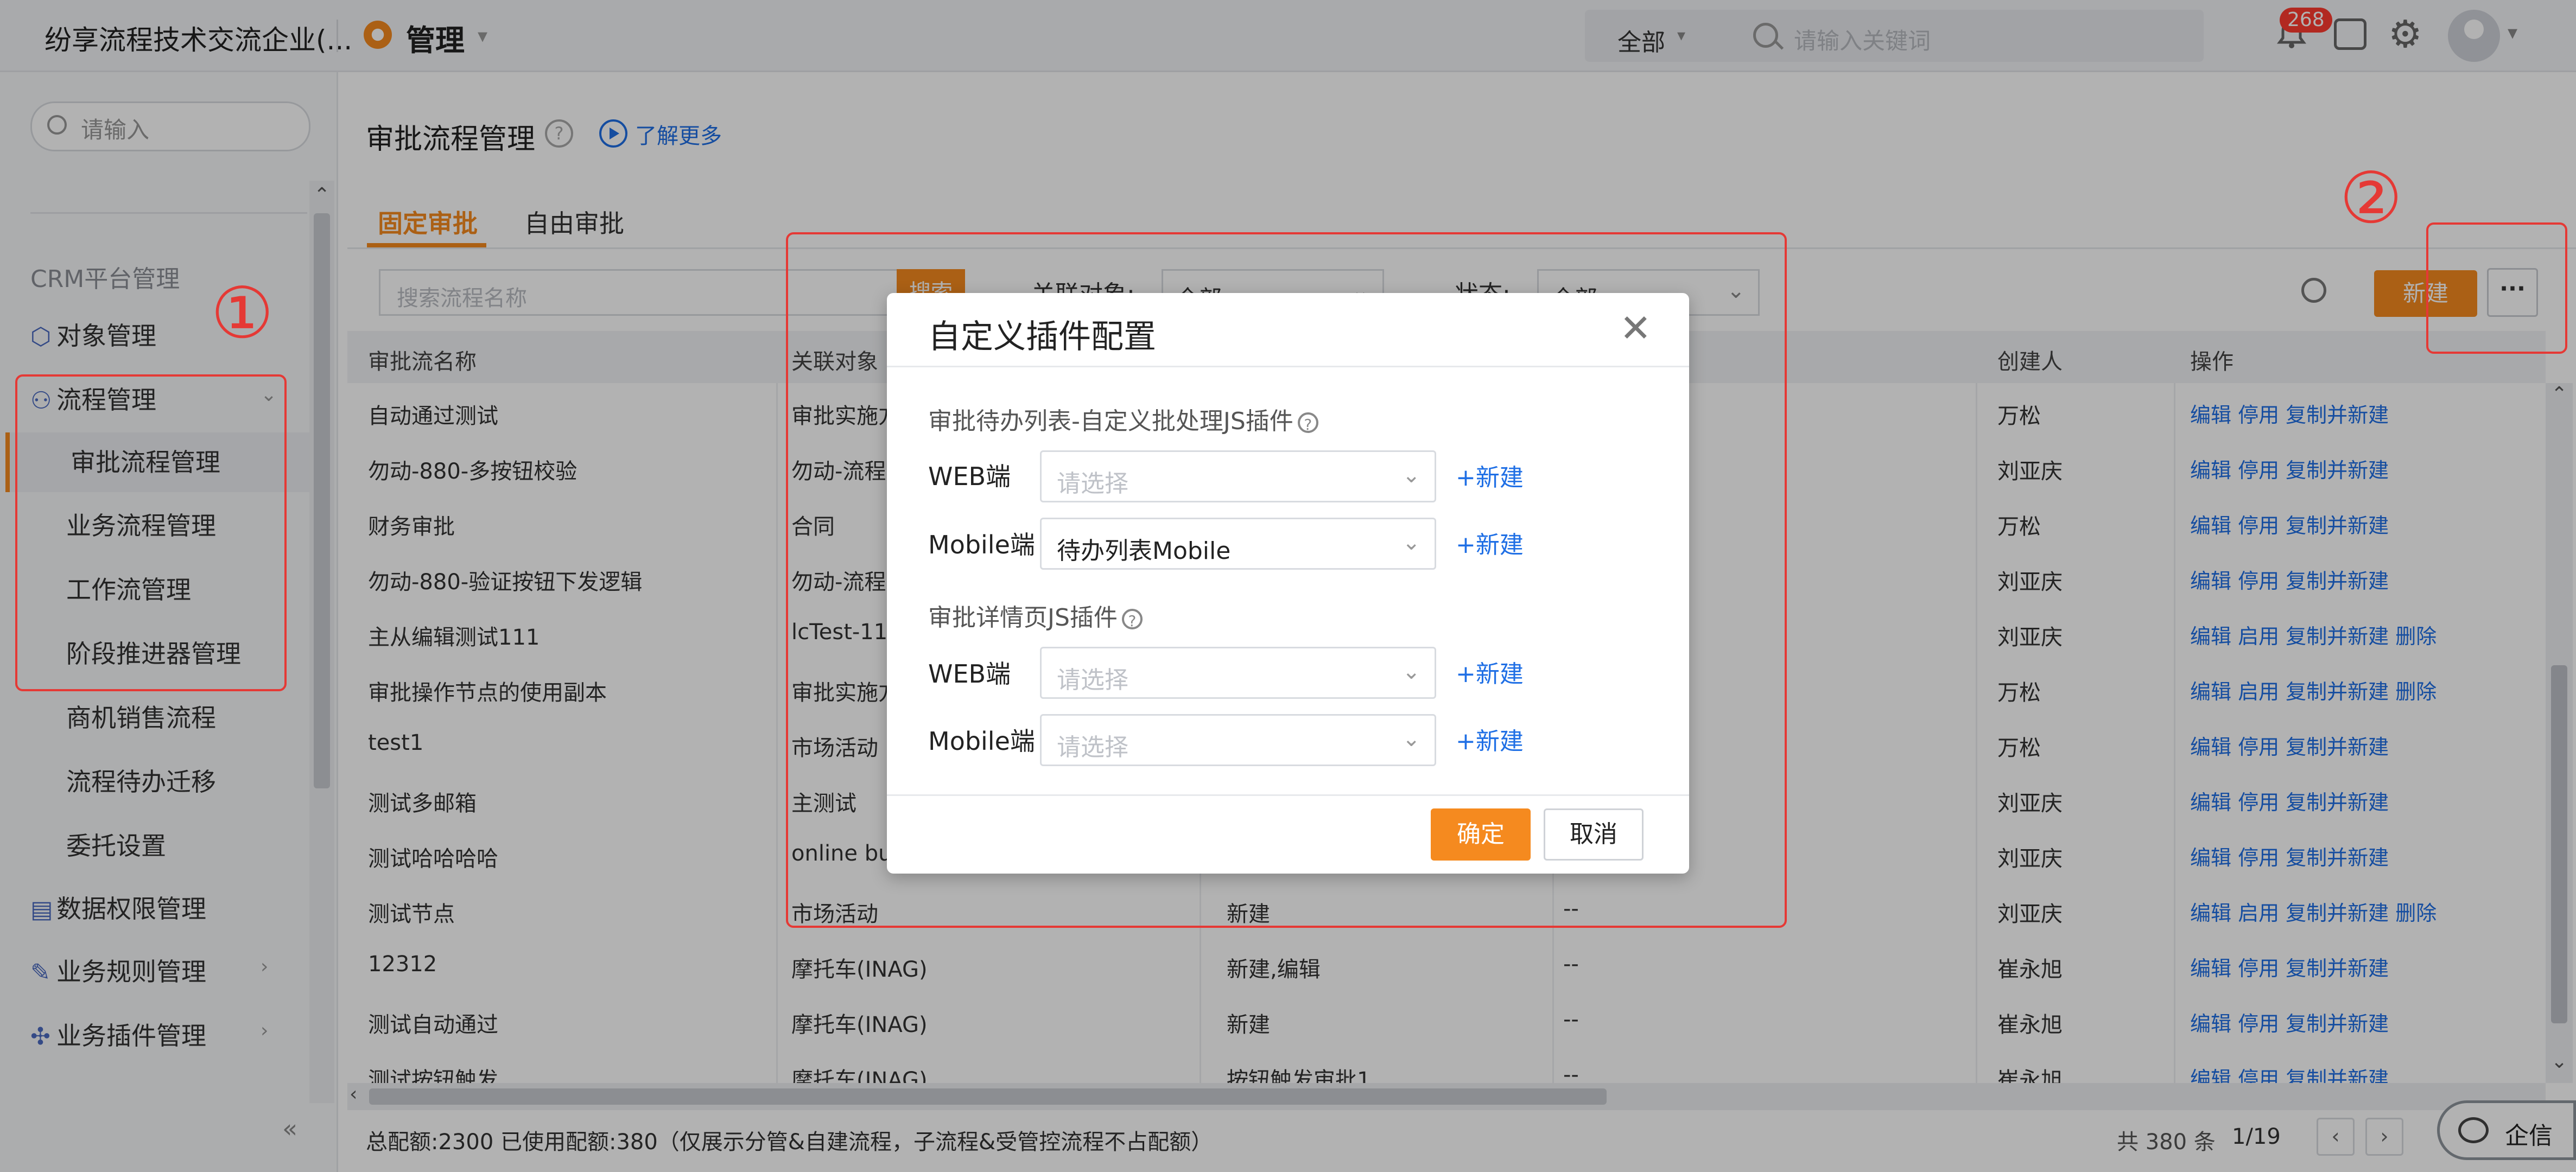  Describe the element at coordinates (1238, 544) in the screenshot. I see `todo-mobile-plugin-select: 待办列表Mobile ⌄` at that location.